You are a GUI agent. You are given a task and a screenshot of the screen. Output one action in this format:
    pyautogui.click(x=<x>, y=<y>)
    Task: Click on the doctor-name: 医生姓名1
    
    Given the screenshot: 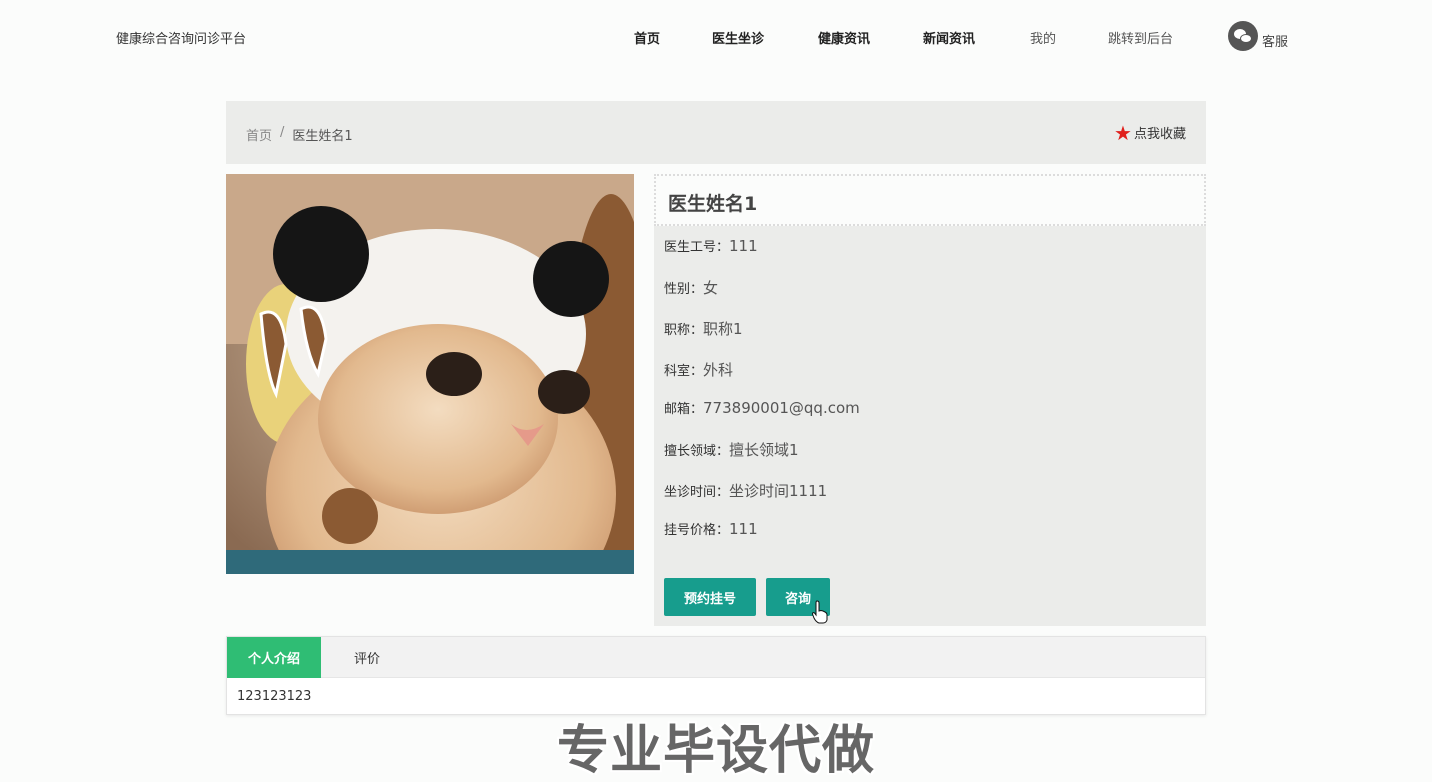 What is the action you would take?
    pyautogui.click(x=713, y=204)
    